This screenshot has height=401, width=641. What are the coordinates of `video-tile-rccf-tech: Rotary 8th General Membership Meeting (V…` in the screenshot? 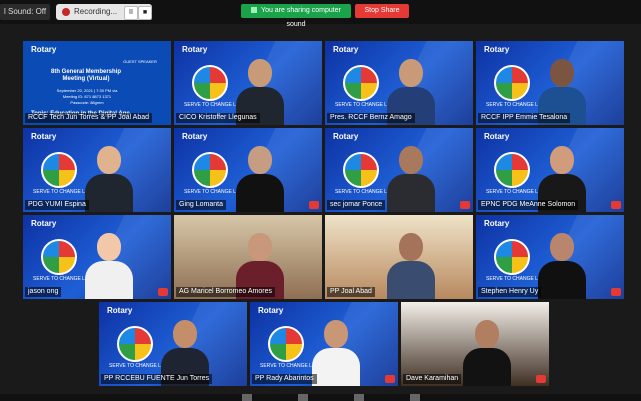 It's located at (97, 83).